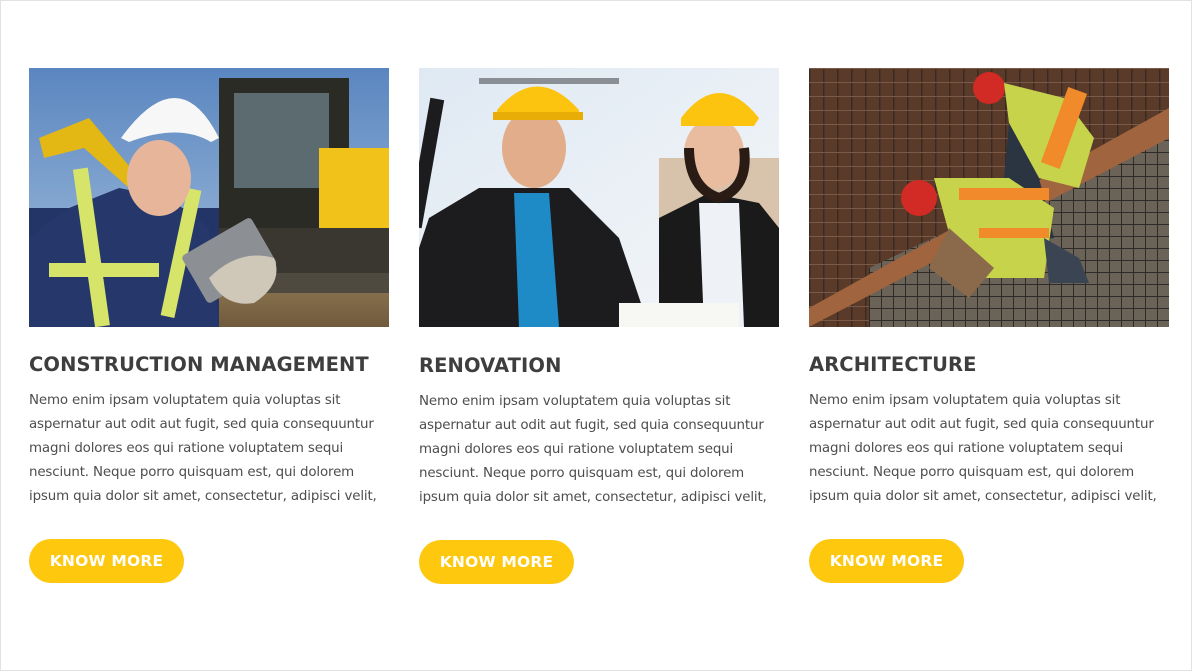 The width and height of the screenshot is (1192, 671). I want to click on rebar-workers-photo, so click(989, 197).